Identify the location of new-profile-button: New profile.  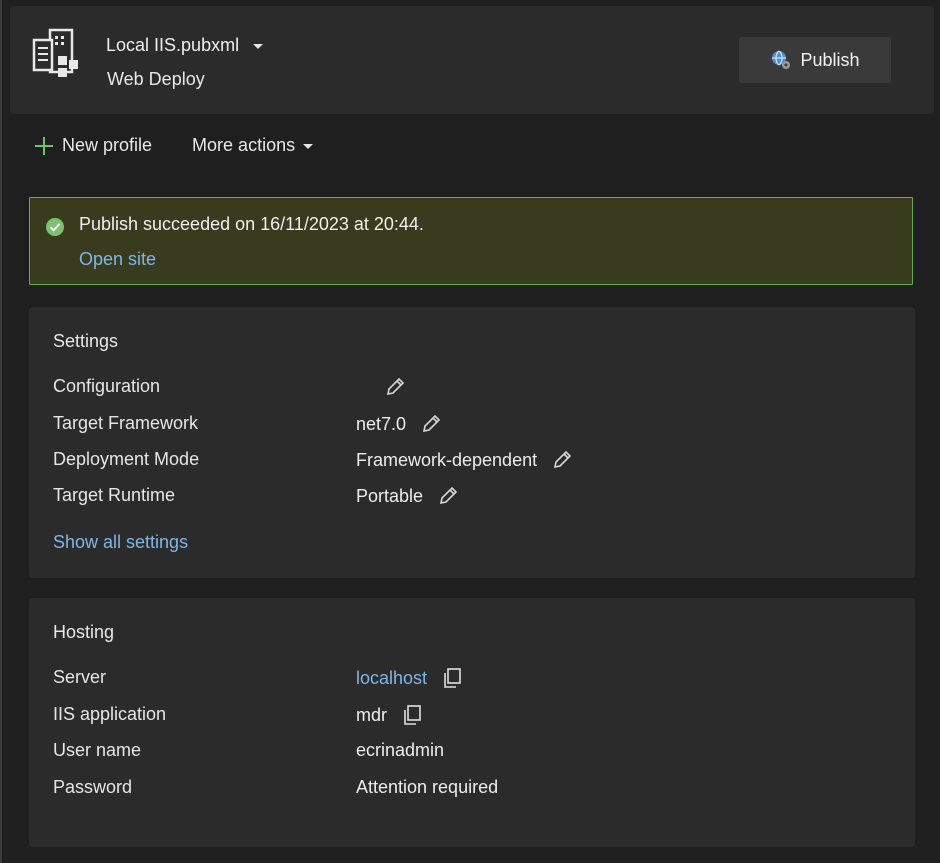
(93, 145).